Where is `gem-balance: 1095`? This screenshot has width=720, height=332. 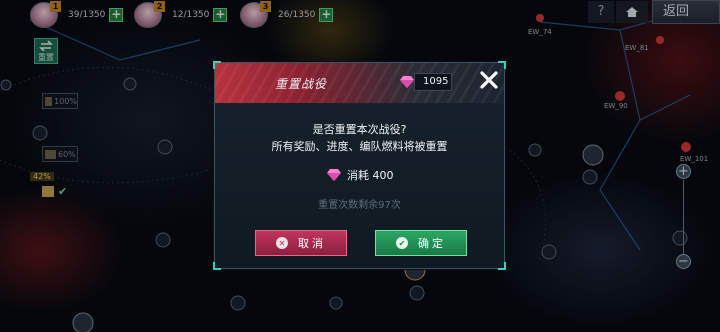
gem-balance: 1095 is located at coordinates (433, 82).